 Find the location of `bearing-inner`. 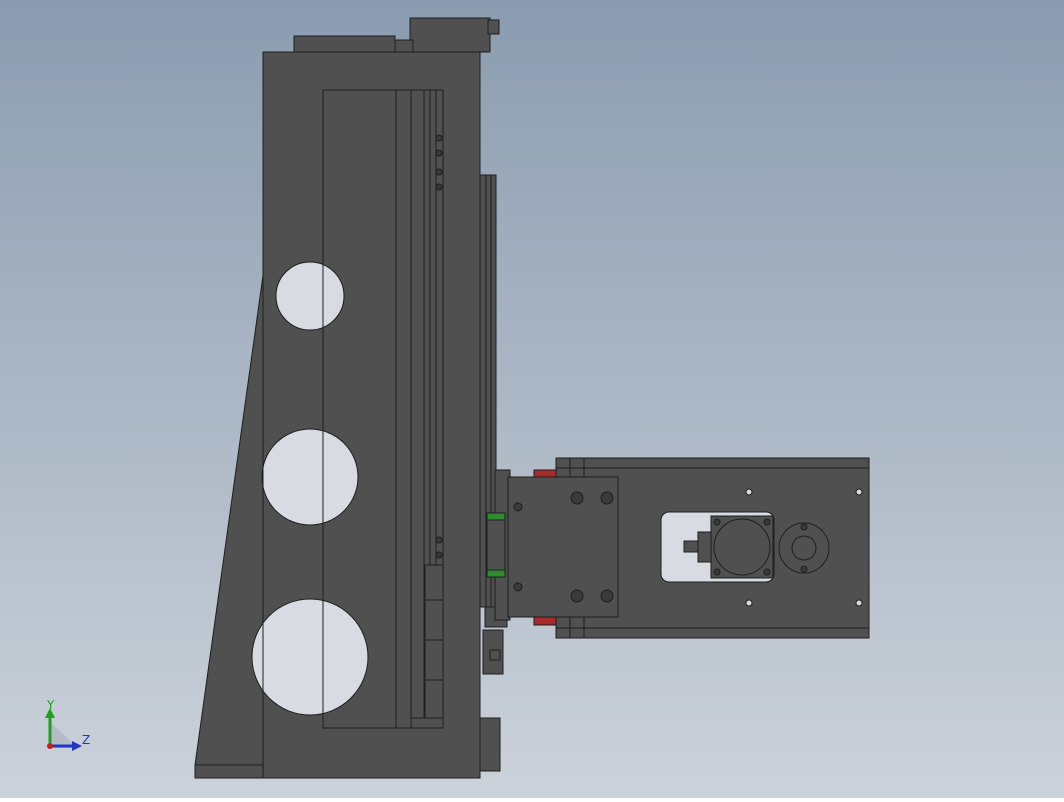

bearing-inner is located at coordinates (804, 548).